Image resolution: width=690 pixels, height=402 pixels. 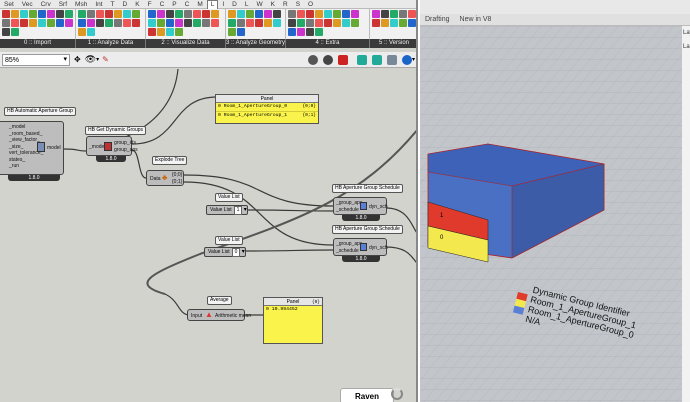 What do you see at coordinates (310, 4) in the screenshot?
I see `tab-o: O` at bounding box center [310, 4].